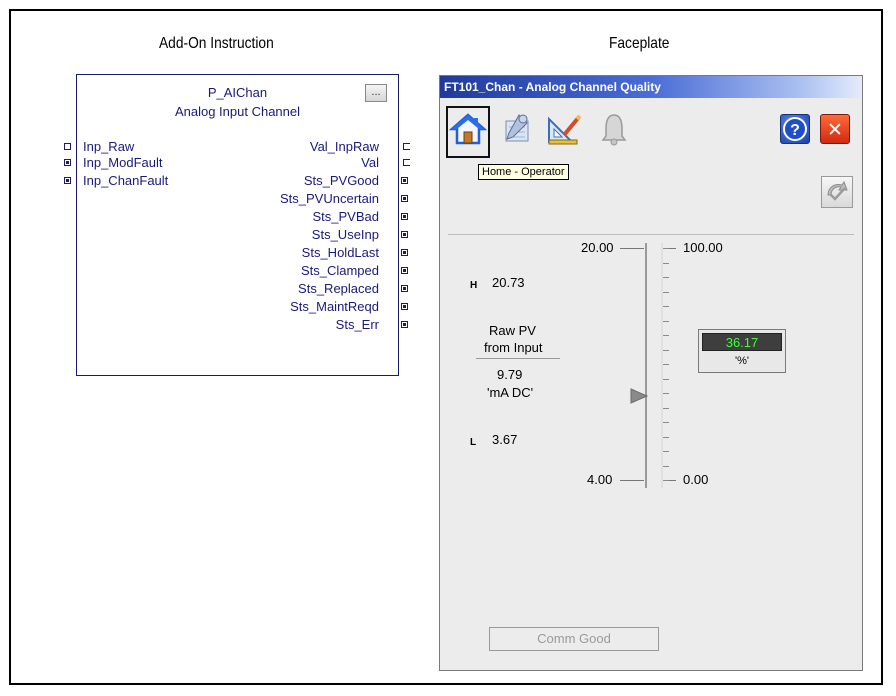 The height and width of the screenshot is (696, 896). I want to click on input-pin-inp-chanfault: Inp_ChanFault, so click(126, 180).